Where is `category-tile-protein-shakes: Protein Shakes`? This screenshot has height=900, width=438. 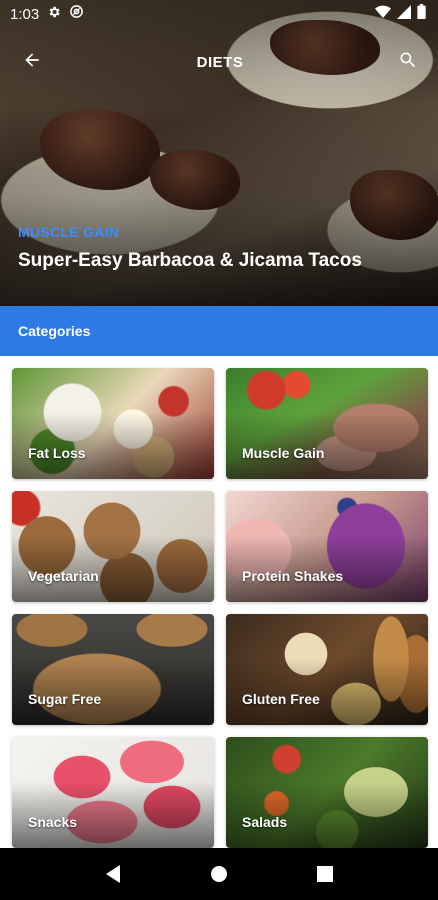 category-tile-protein-shakes: Protein Shakes is located at coordinates (327, 546).